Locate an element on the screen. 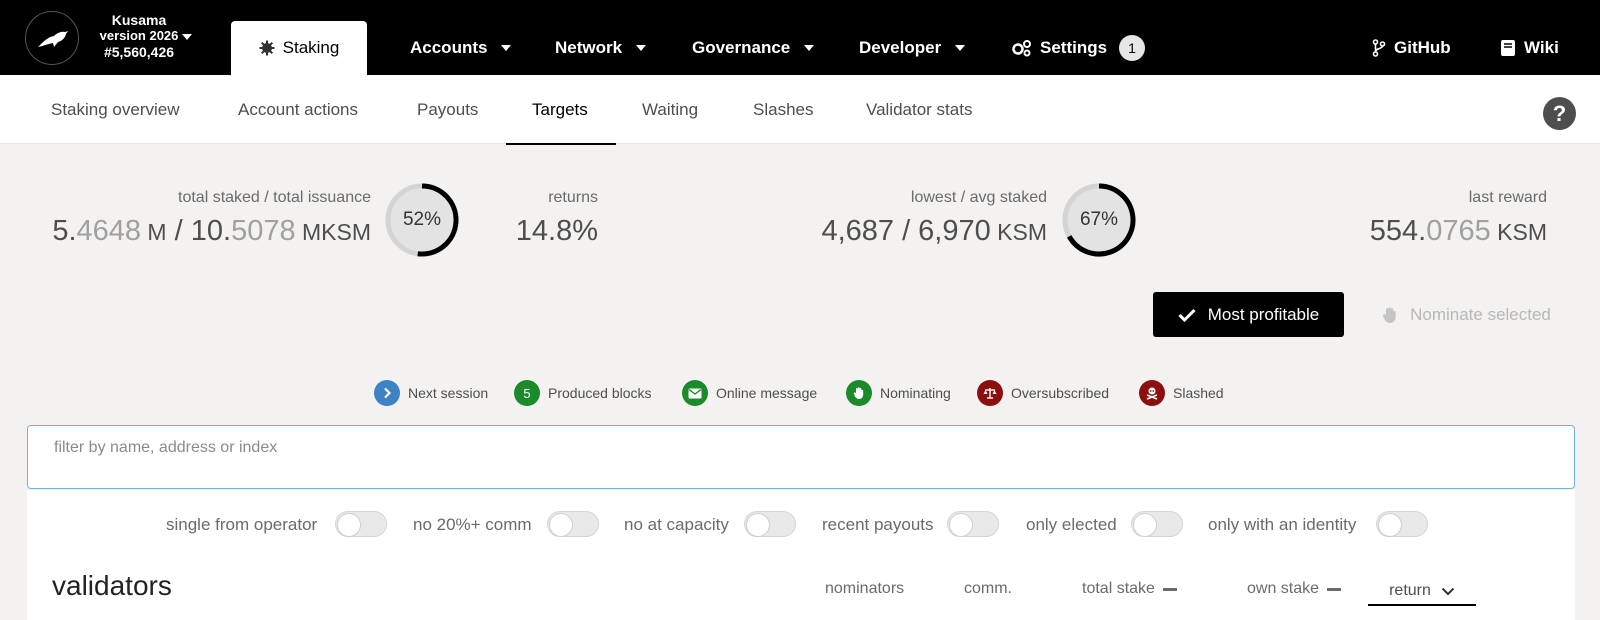 The image size is (1600, 620). col-commission: comm. is located at coordinates (988, 589).